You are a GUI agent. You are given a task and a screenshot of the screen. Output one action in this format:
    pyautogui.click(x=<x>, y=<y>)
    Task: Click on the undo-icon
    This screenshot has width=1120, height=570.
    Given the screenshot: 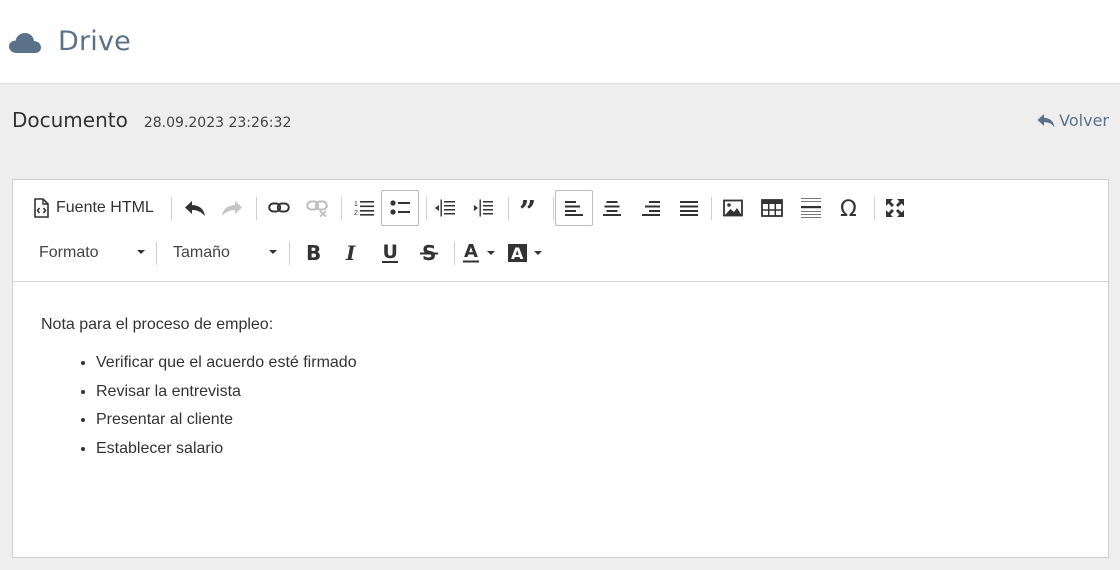 What is the action you would take?
    pyautogui.click(x=195, y=208)
    